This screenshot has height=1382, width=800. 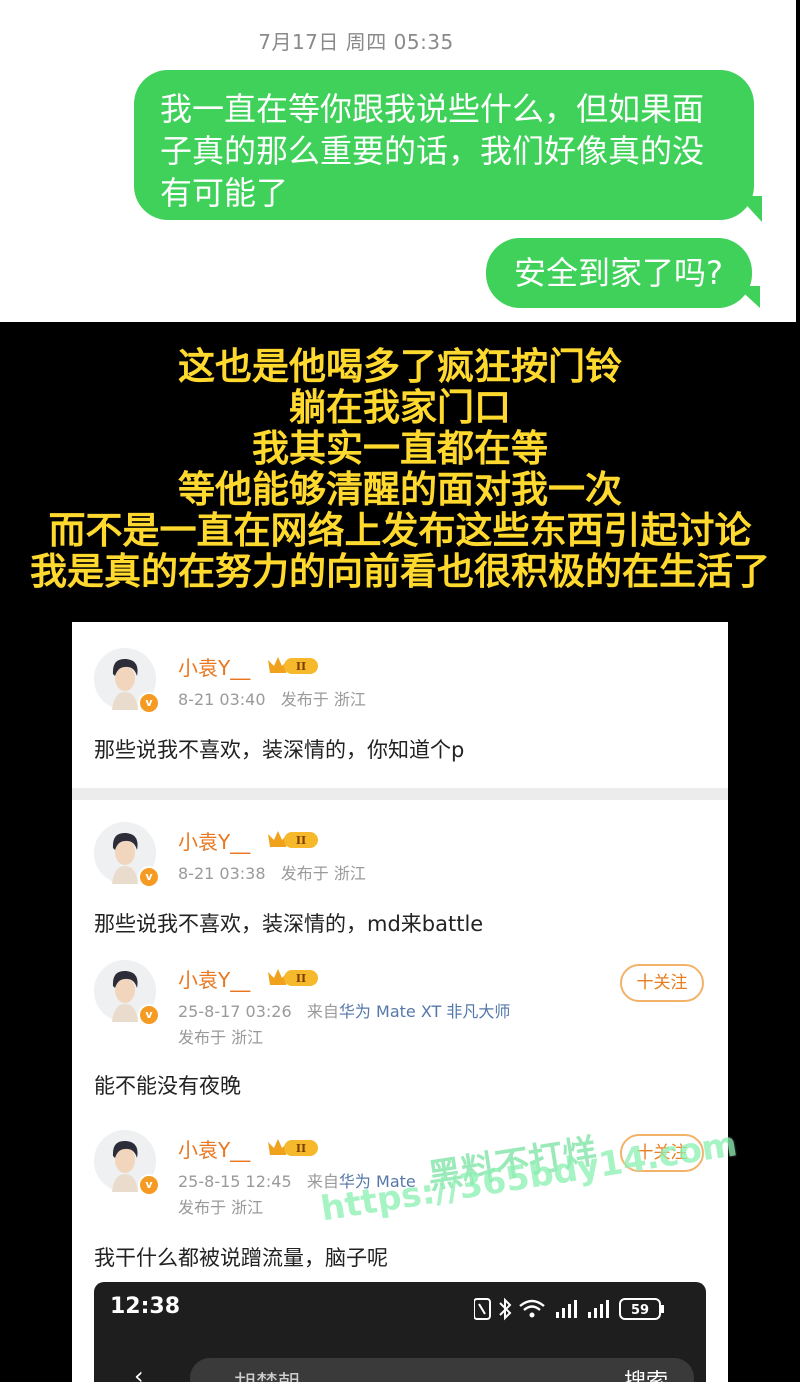 I want to click on message-line: 我一直在等你跟我说些什么，但如果面, so click(x=432, y=109).